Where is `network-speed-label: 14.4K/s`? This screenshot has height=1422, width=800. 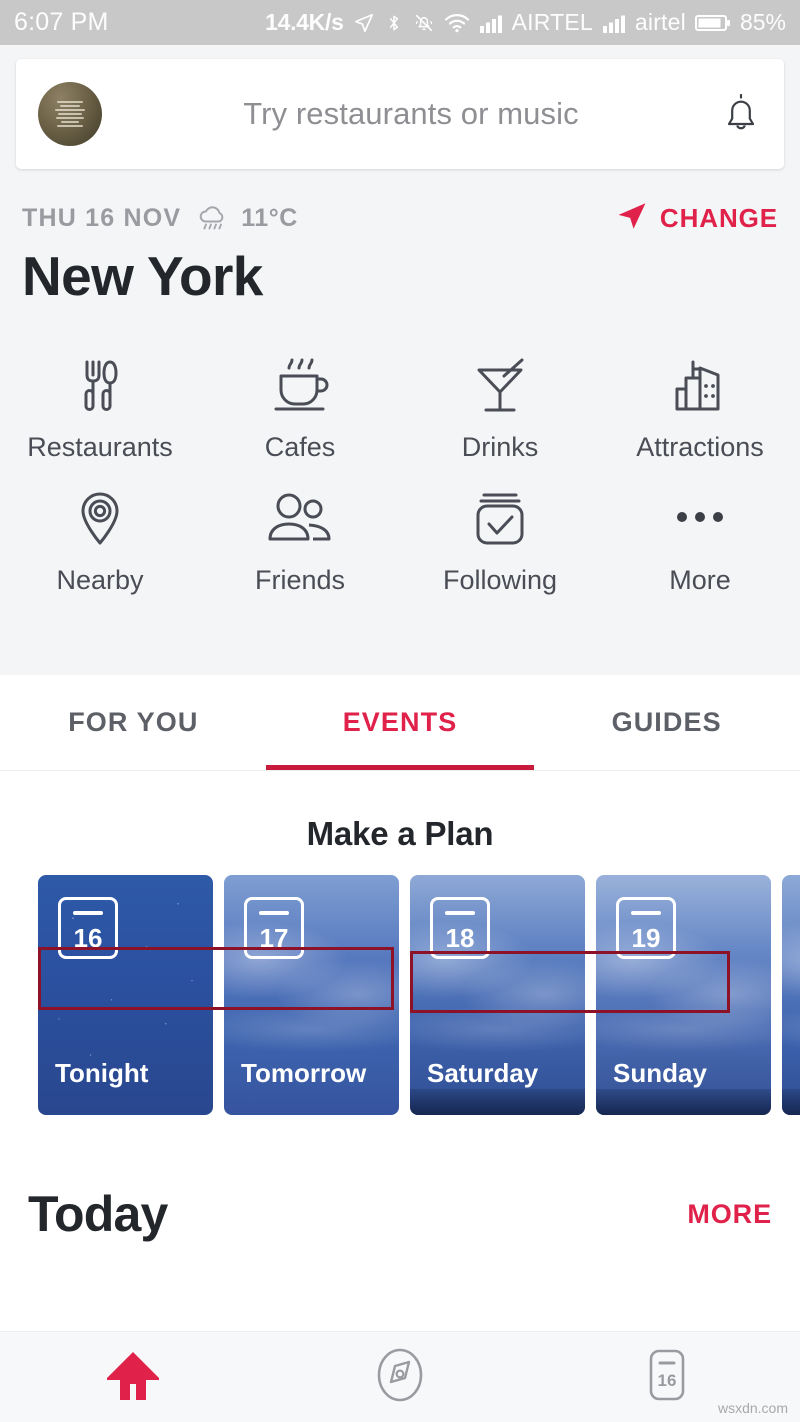
network-speed-label: 14.4K/s is located at coordinates (304, 22).